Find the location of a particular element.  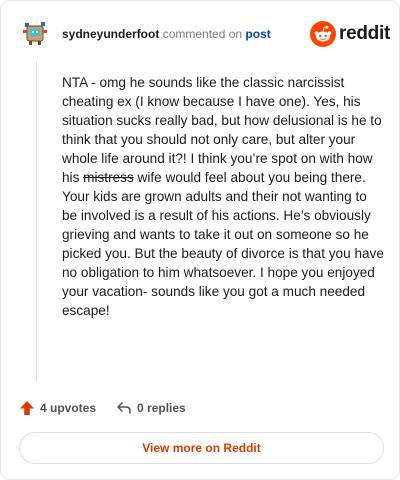

reddit-wordmark: reddit is located at coordinates (364, 33).